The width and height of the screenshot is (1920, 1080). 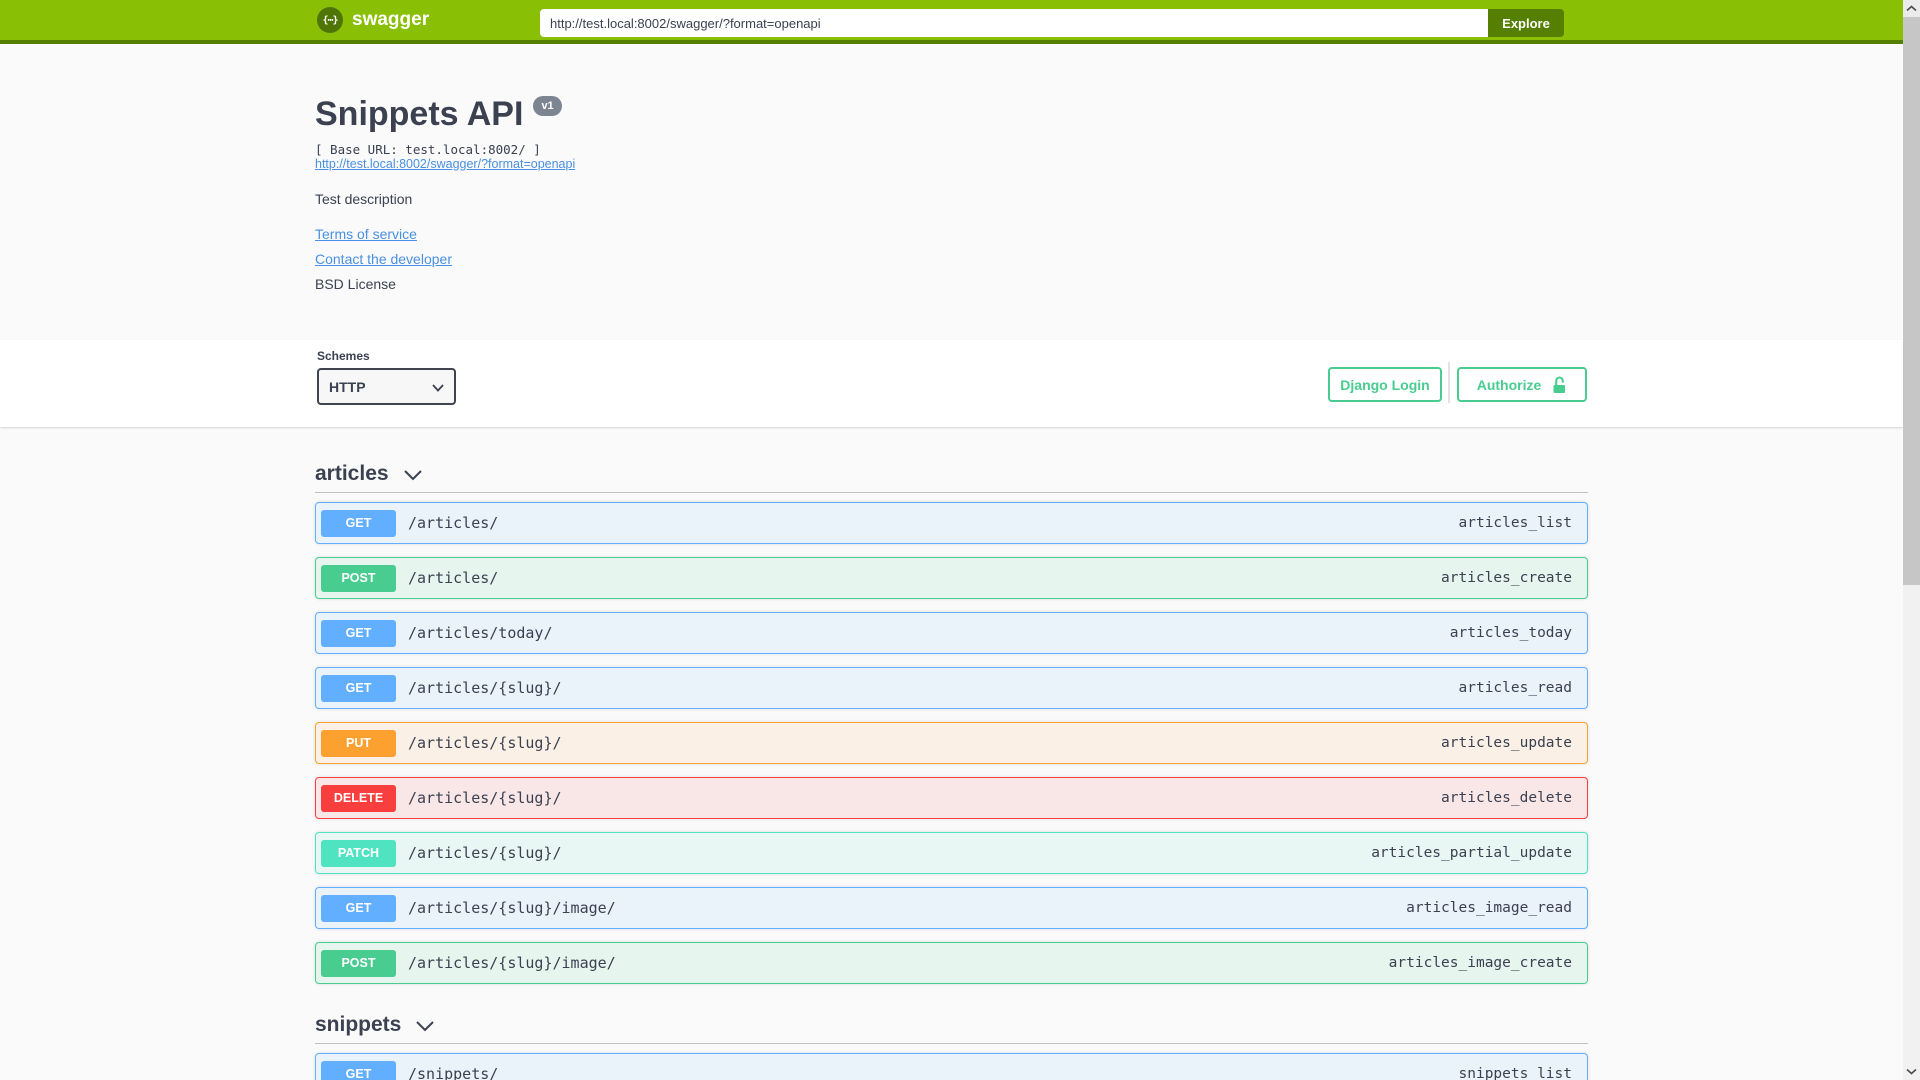 What do you see at coordinates (951, 578) in the screenshot?
I see `operation-row: POST/articles/articles_create` at bounding box center [951, 578].